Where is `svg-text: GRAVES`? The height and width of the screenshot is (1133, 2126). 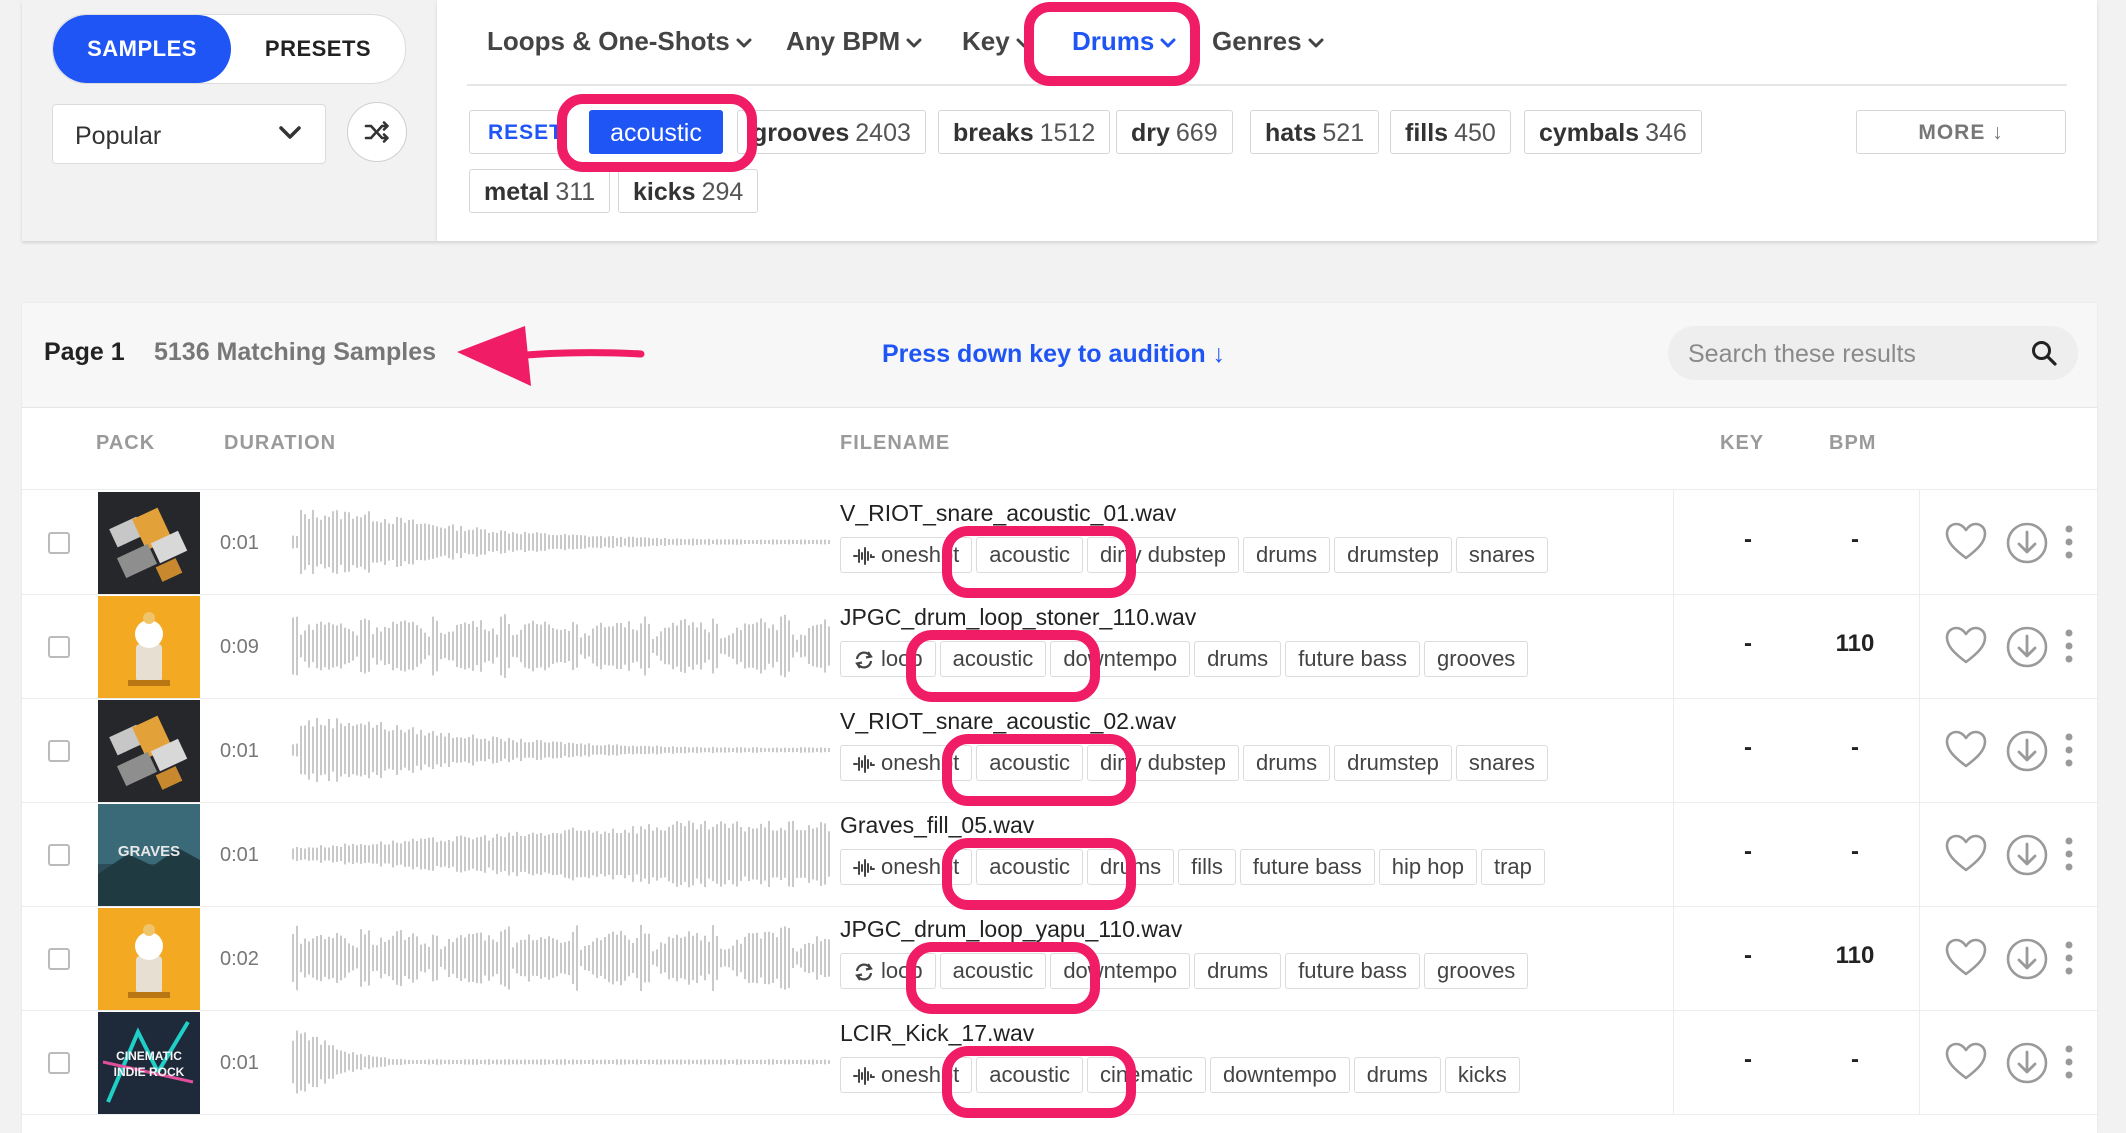
svg-text: GRAVES is located at coordinates (149, 851).